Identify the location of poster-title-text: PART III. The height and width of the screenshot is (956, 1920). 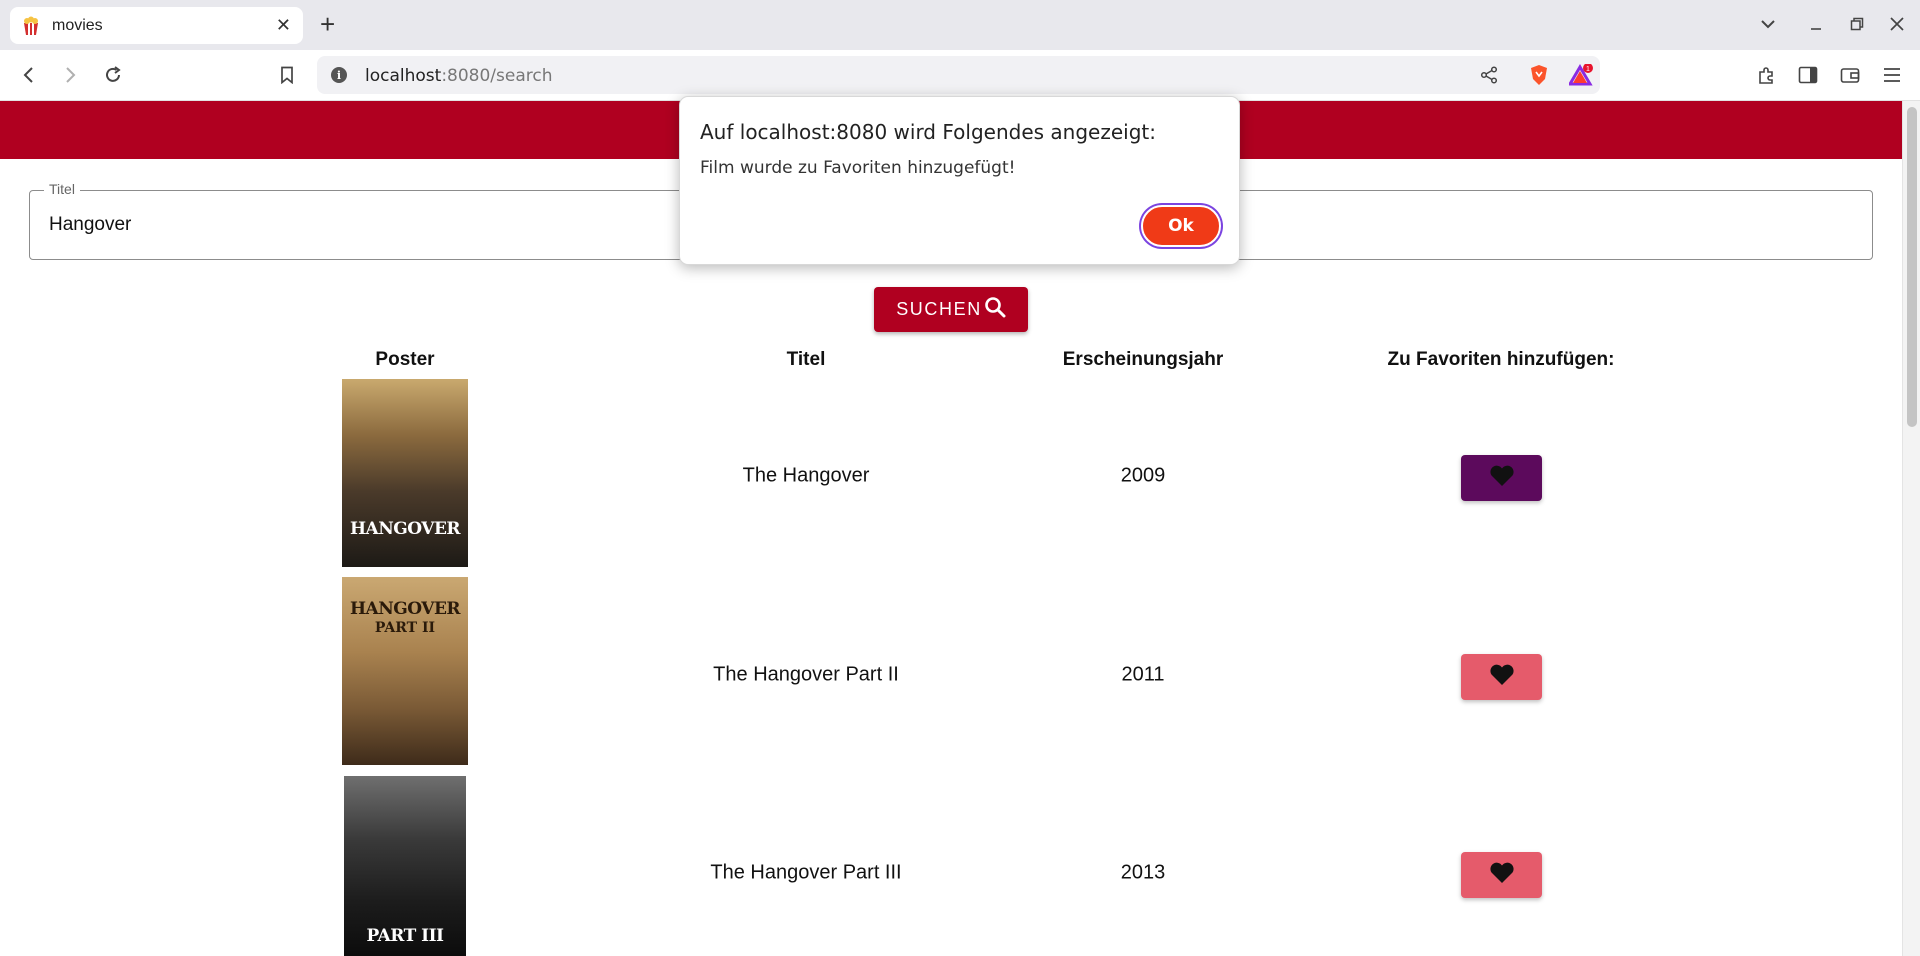
(405, 936).